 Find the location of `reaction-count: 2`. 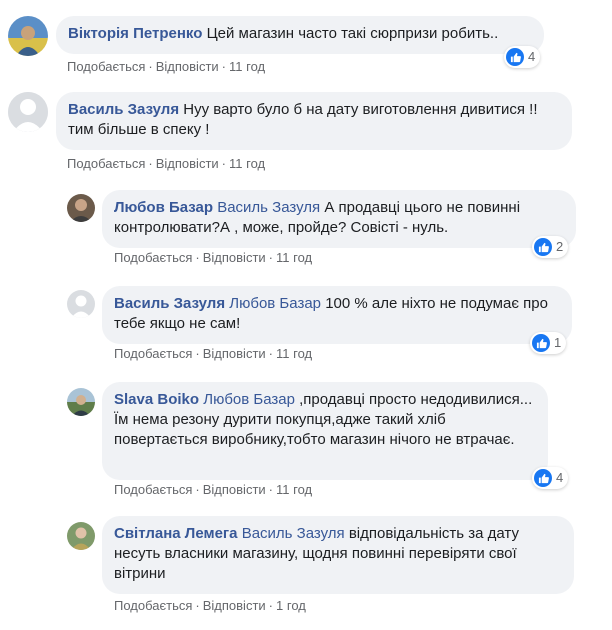

reaction-count: 2 is located at coordinates (550, 247).